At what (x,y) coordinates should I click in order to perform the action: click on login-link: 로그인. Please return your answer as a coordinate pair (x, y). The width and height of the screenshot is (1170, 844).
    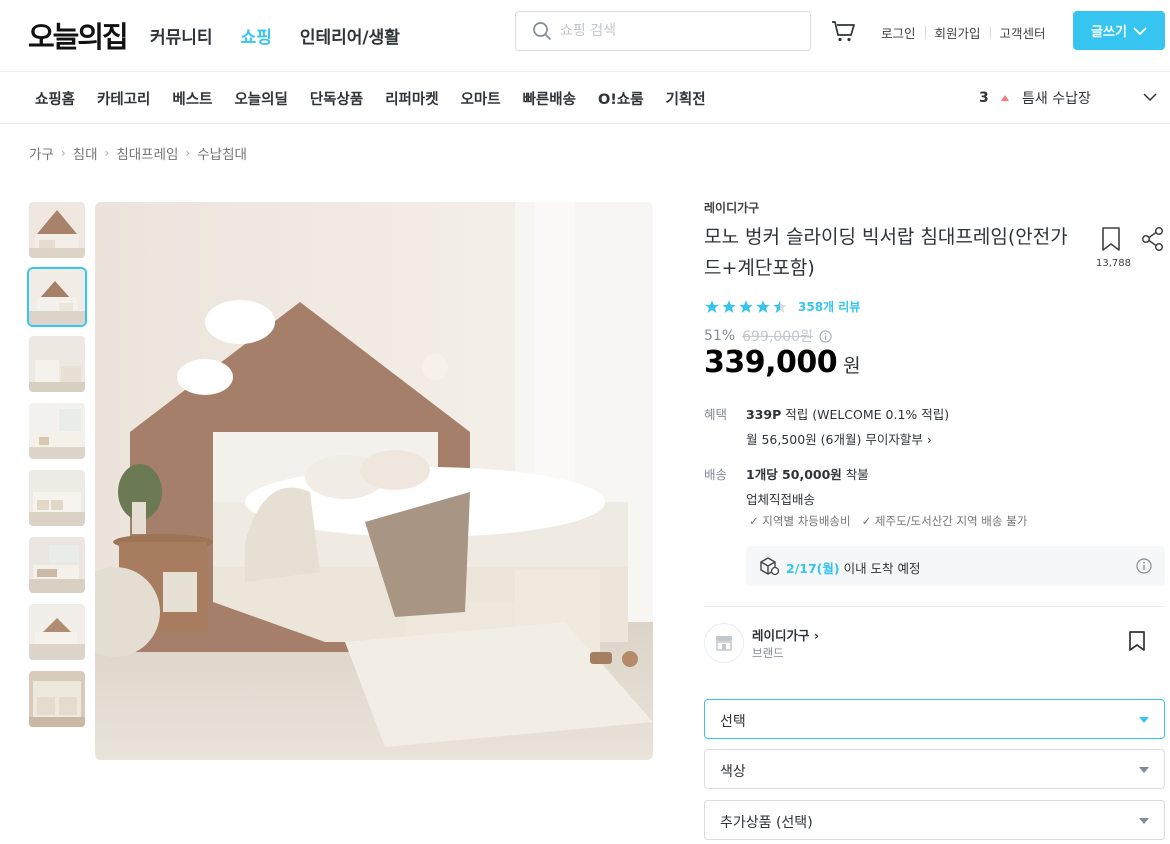
    Looking at the image, I should click on (898, 32).